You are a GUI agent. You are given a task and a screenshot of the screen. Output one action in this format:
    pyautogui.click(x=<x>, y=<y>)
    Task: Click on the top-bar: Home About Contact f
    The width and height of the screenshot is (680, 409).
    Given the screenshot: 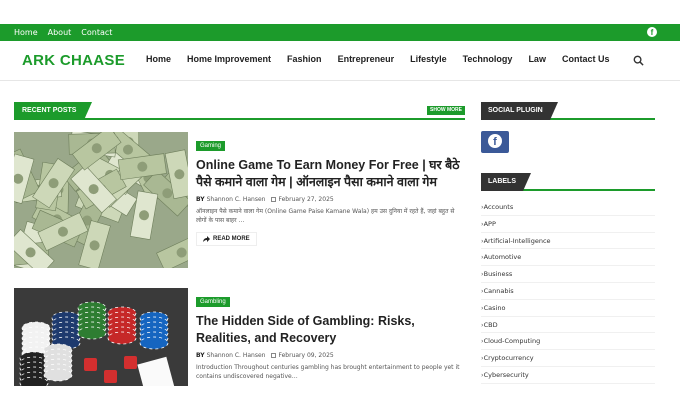 What is the action you would take?
    pyautogui.click(x=340, y=32)
    